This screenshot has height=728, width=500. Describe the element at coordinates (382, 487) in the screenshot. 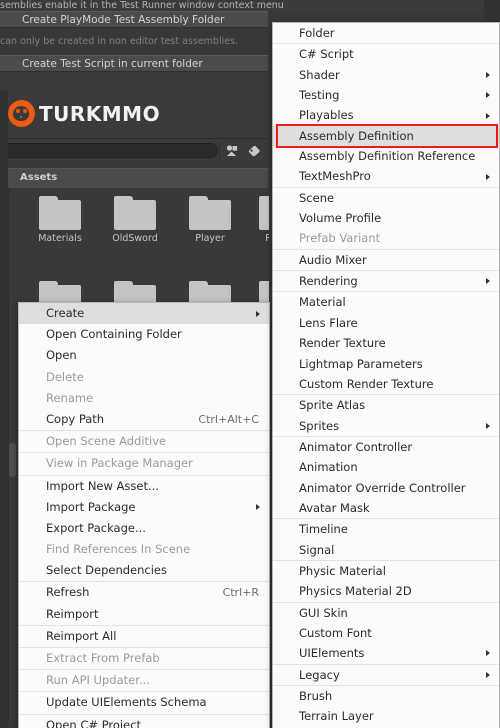

I see `menu-item-label: Animator Override Controller` at that location.